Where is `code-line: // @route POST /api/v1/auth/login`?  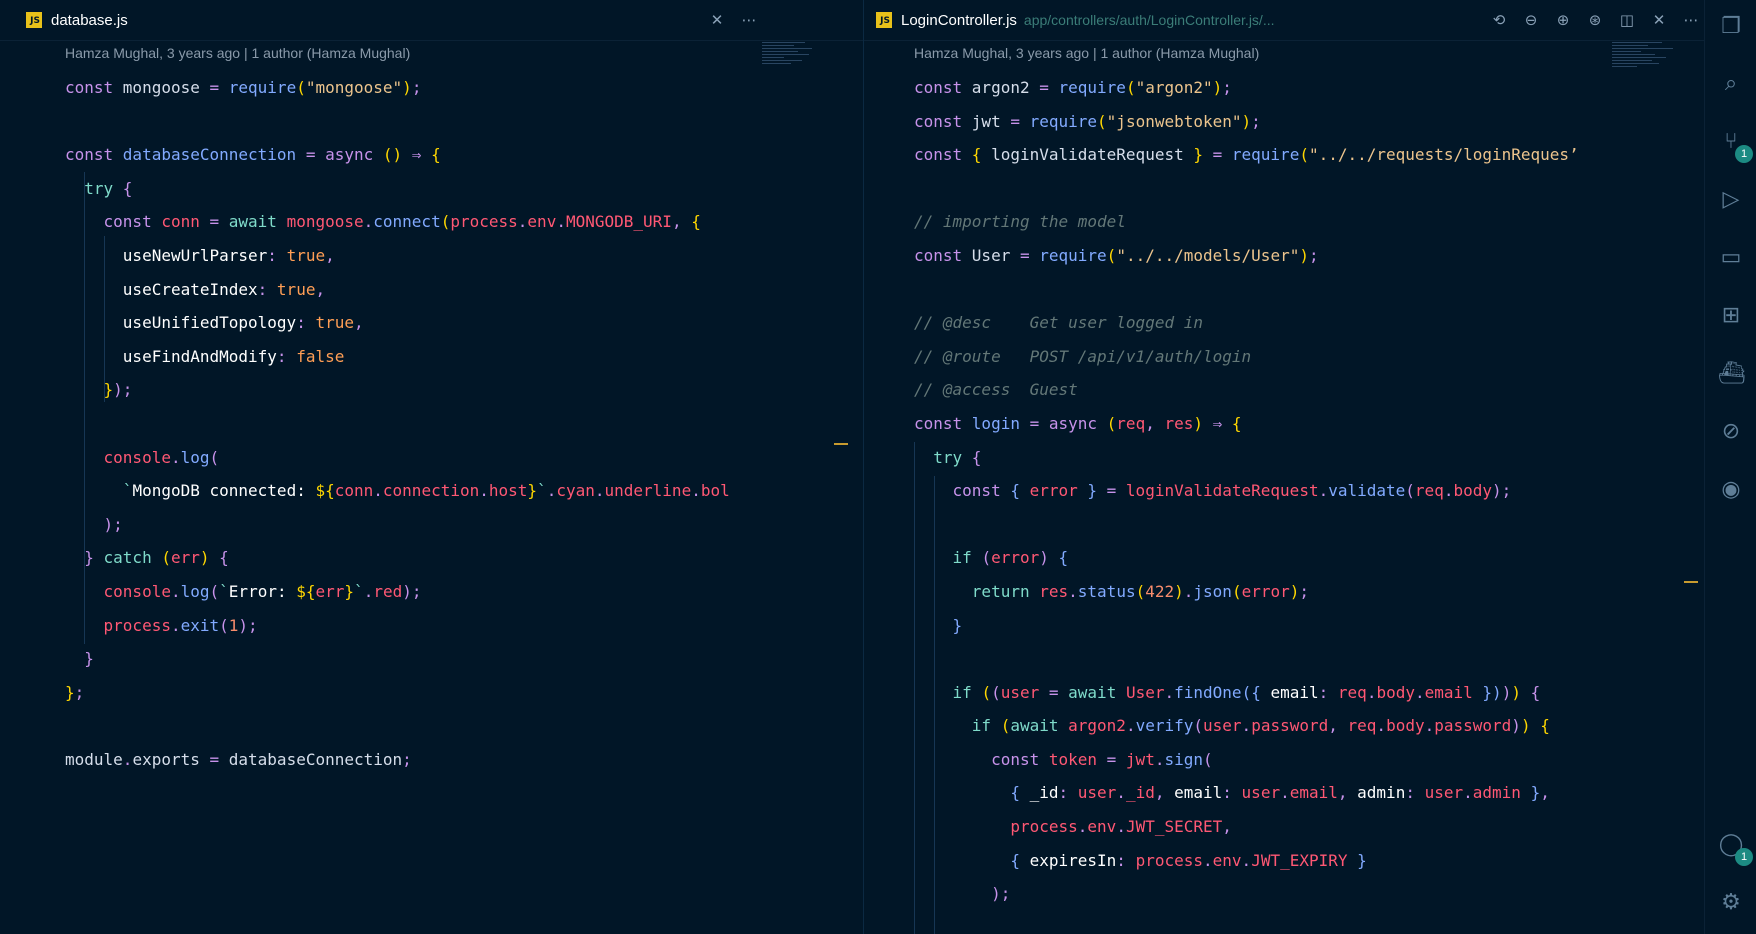 code-line: // @route POST /api/v1/auth/login is located at coordinates (1283, 357).